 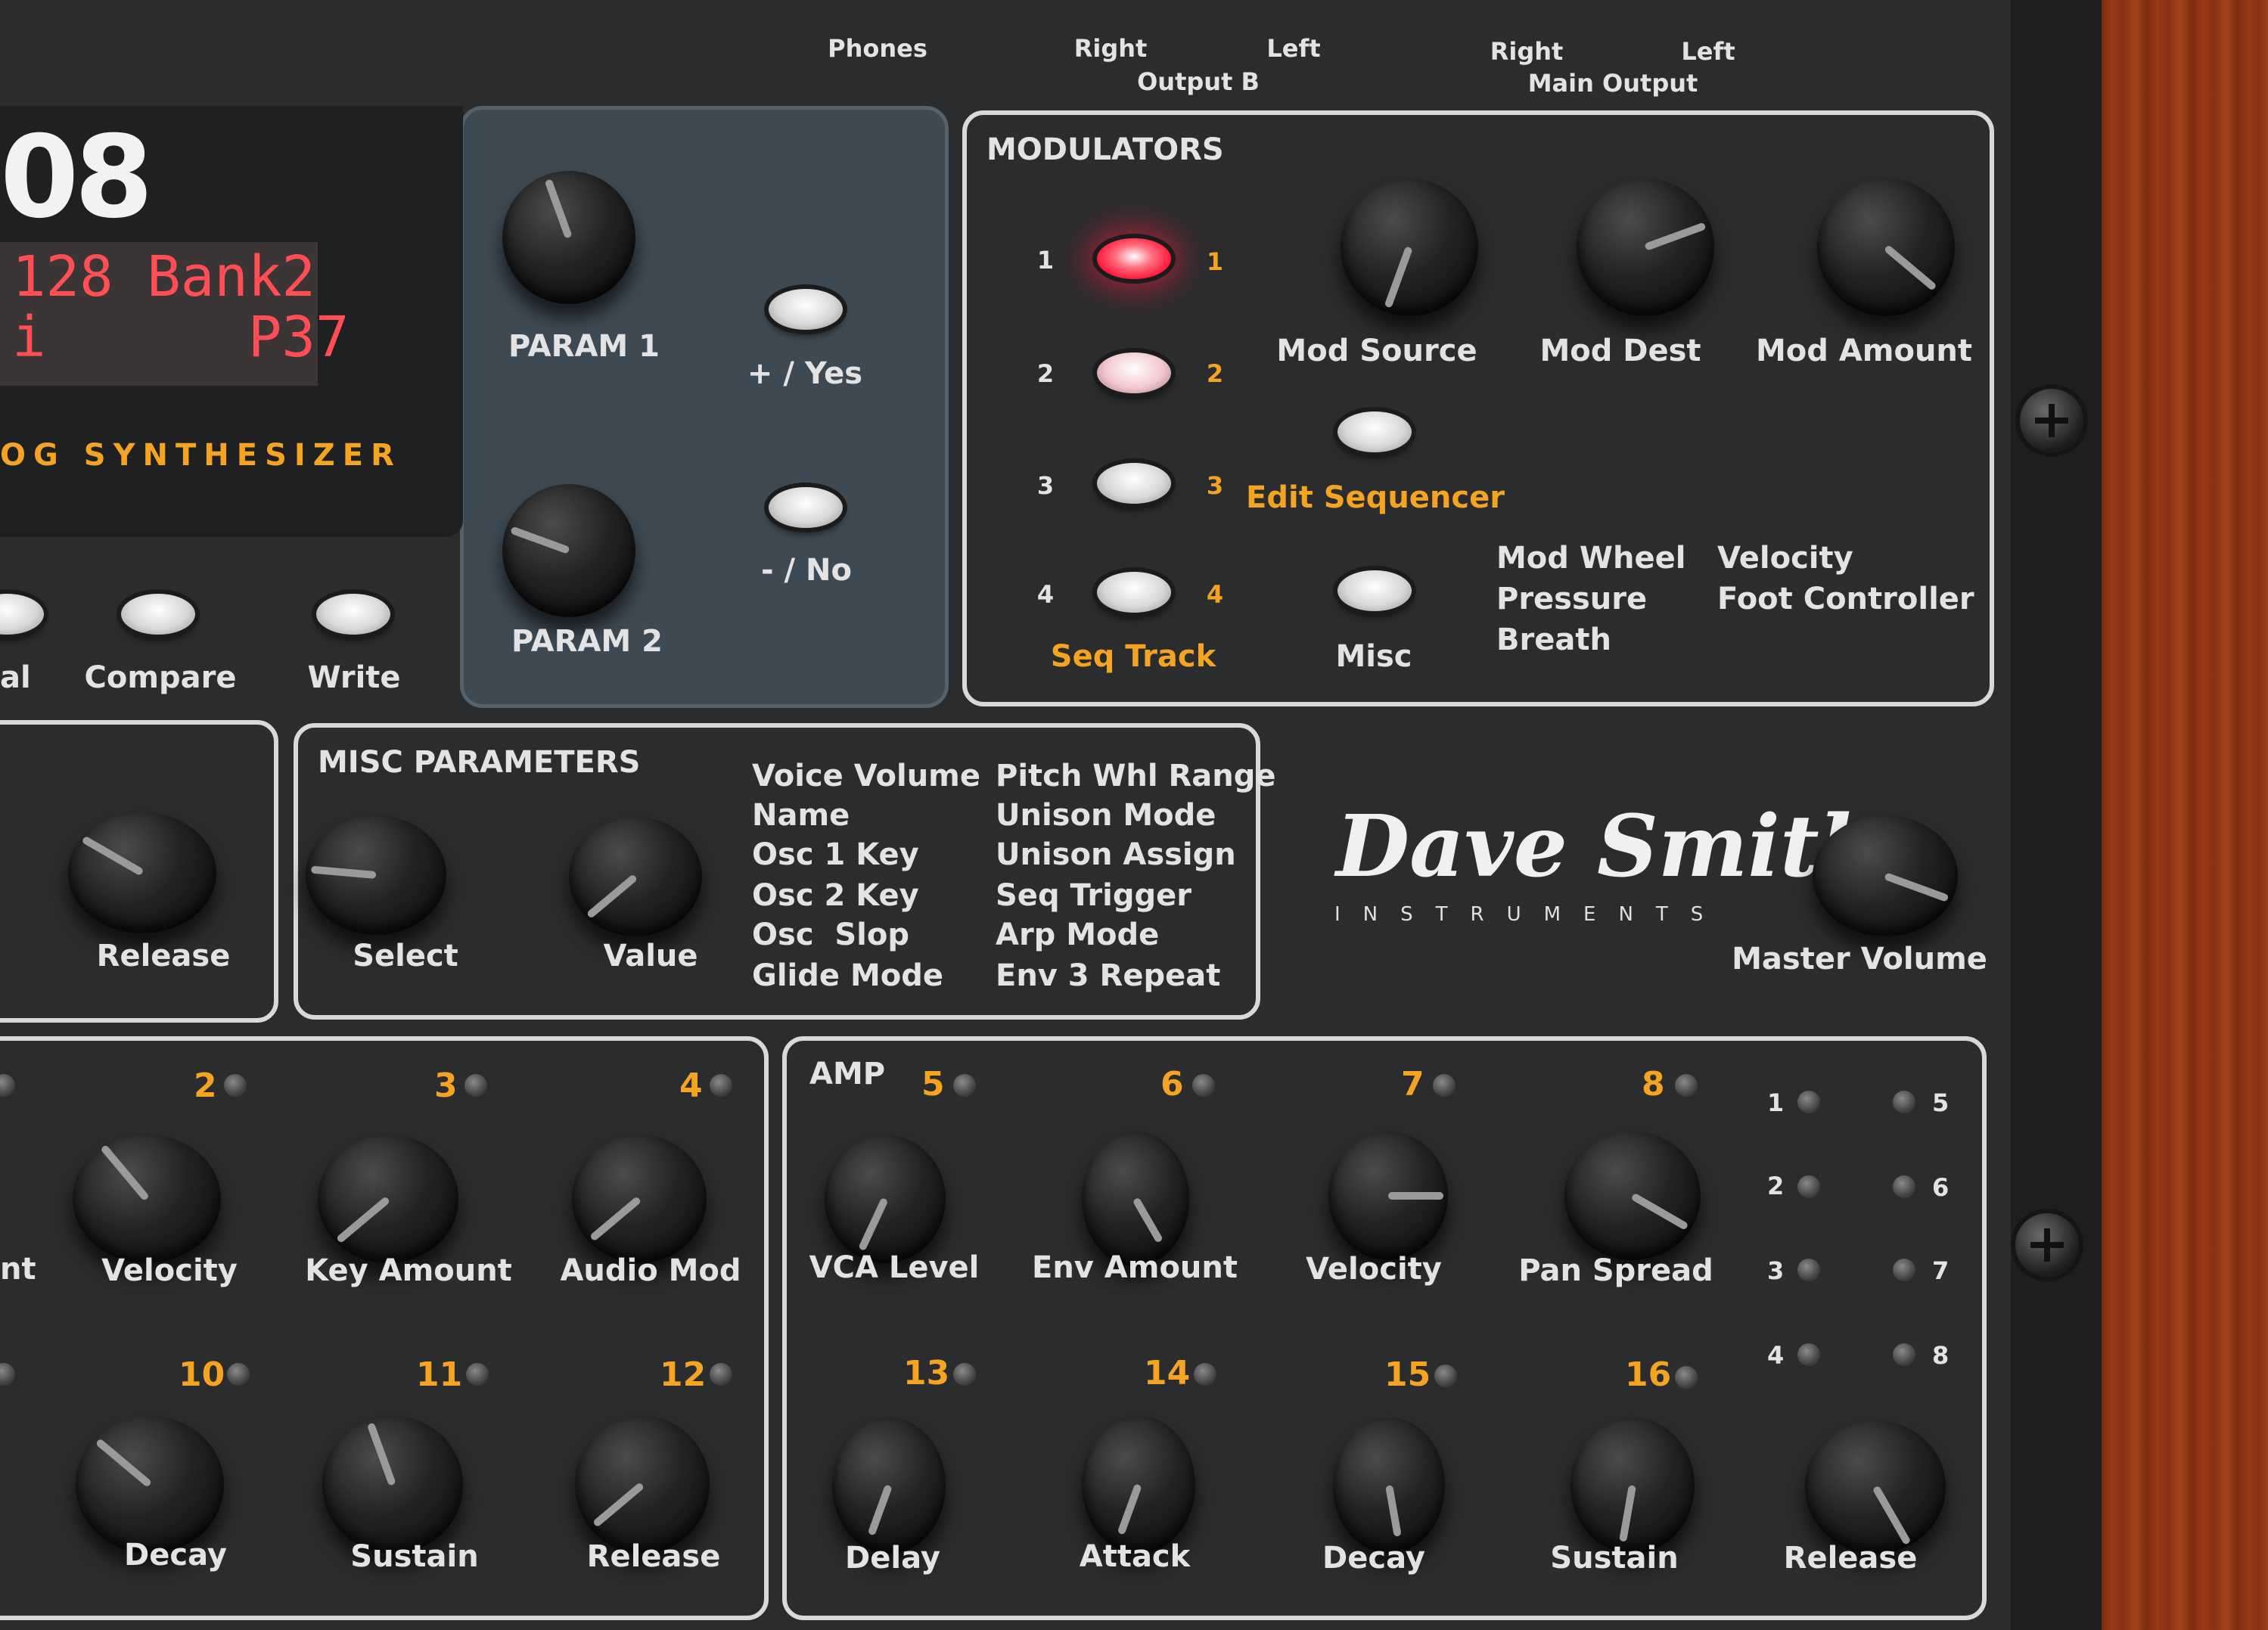 I want to click on step-8-led, so click(x=1687, y=1085).